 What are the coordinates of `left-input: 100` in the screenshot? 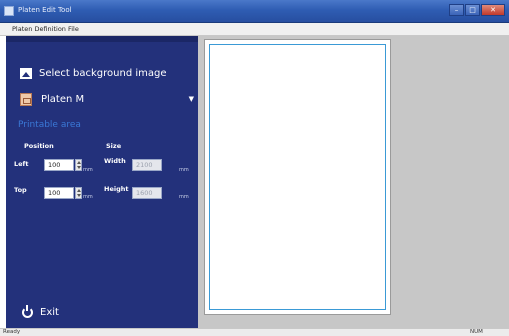 It's located at (59, 165).